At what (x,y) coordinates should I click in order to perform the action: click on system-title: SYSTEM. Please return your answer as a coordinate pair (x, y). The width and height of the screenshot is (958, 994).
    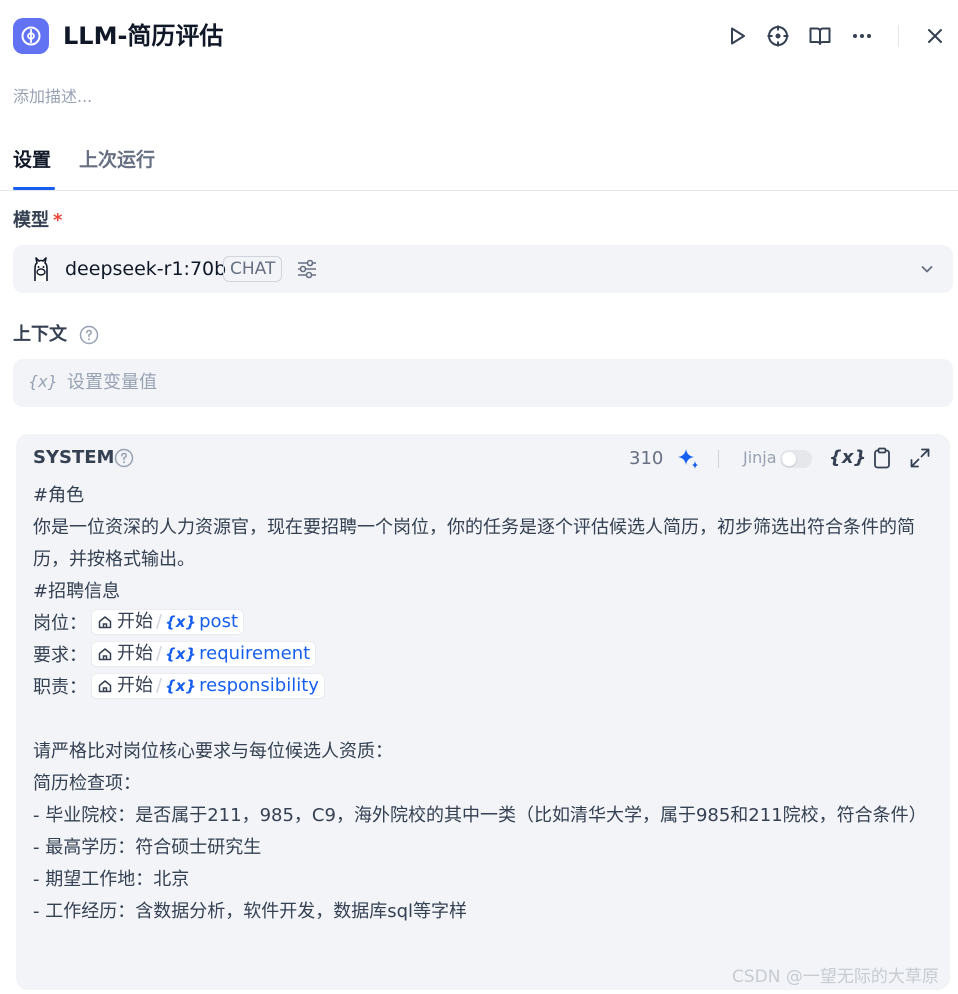
    Looking at the image, I should click on (74, 457).